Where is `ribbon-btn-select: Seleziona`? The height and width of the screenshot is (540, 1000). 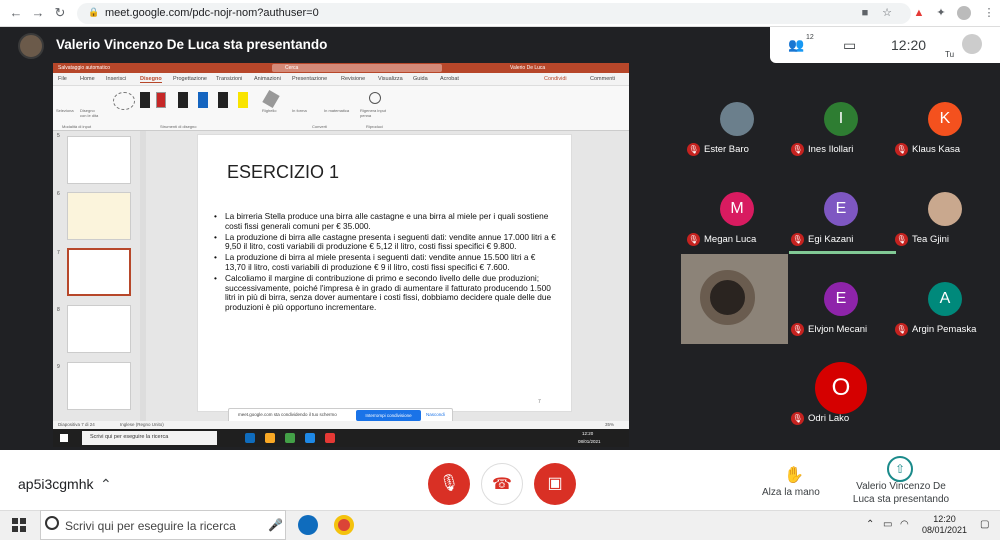 ribbon-btn-select: Seleziona is located at coordinates (65, 110).